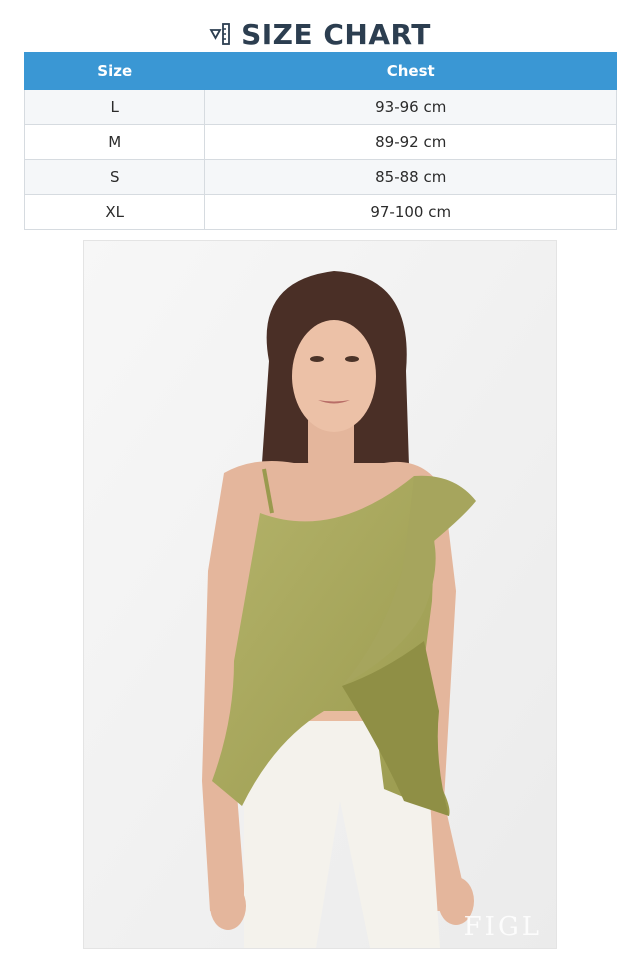 The width and height of the screenshot is (640, 960). Describe the element at coordinates (410, 177) in the screenshot. I see `chest-cell: 85-88 cm` at that location.